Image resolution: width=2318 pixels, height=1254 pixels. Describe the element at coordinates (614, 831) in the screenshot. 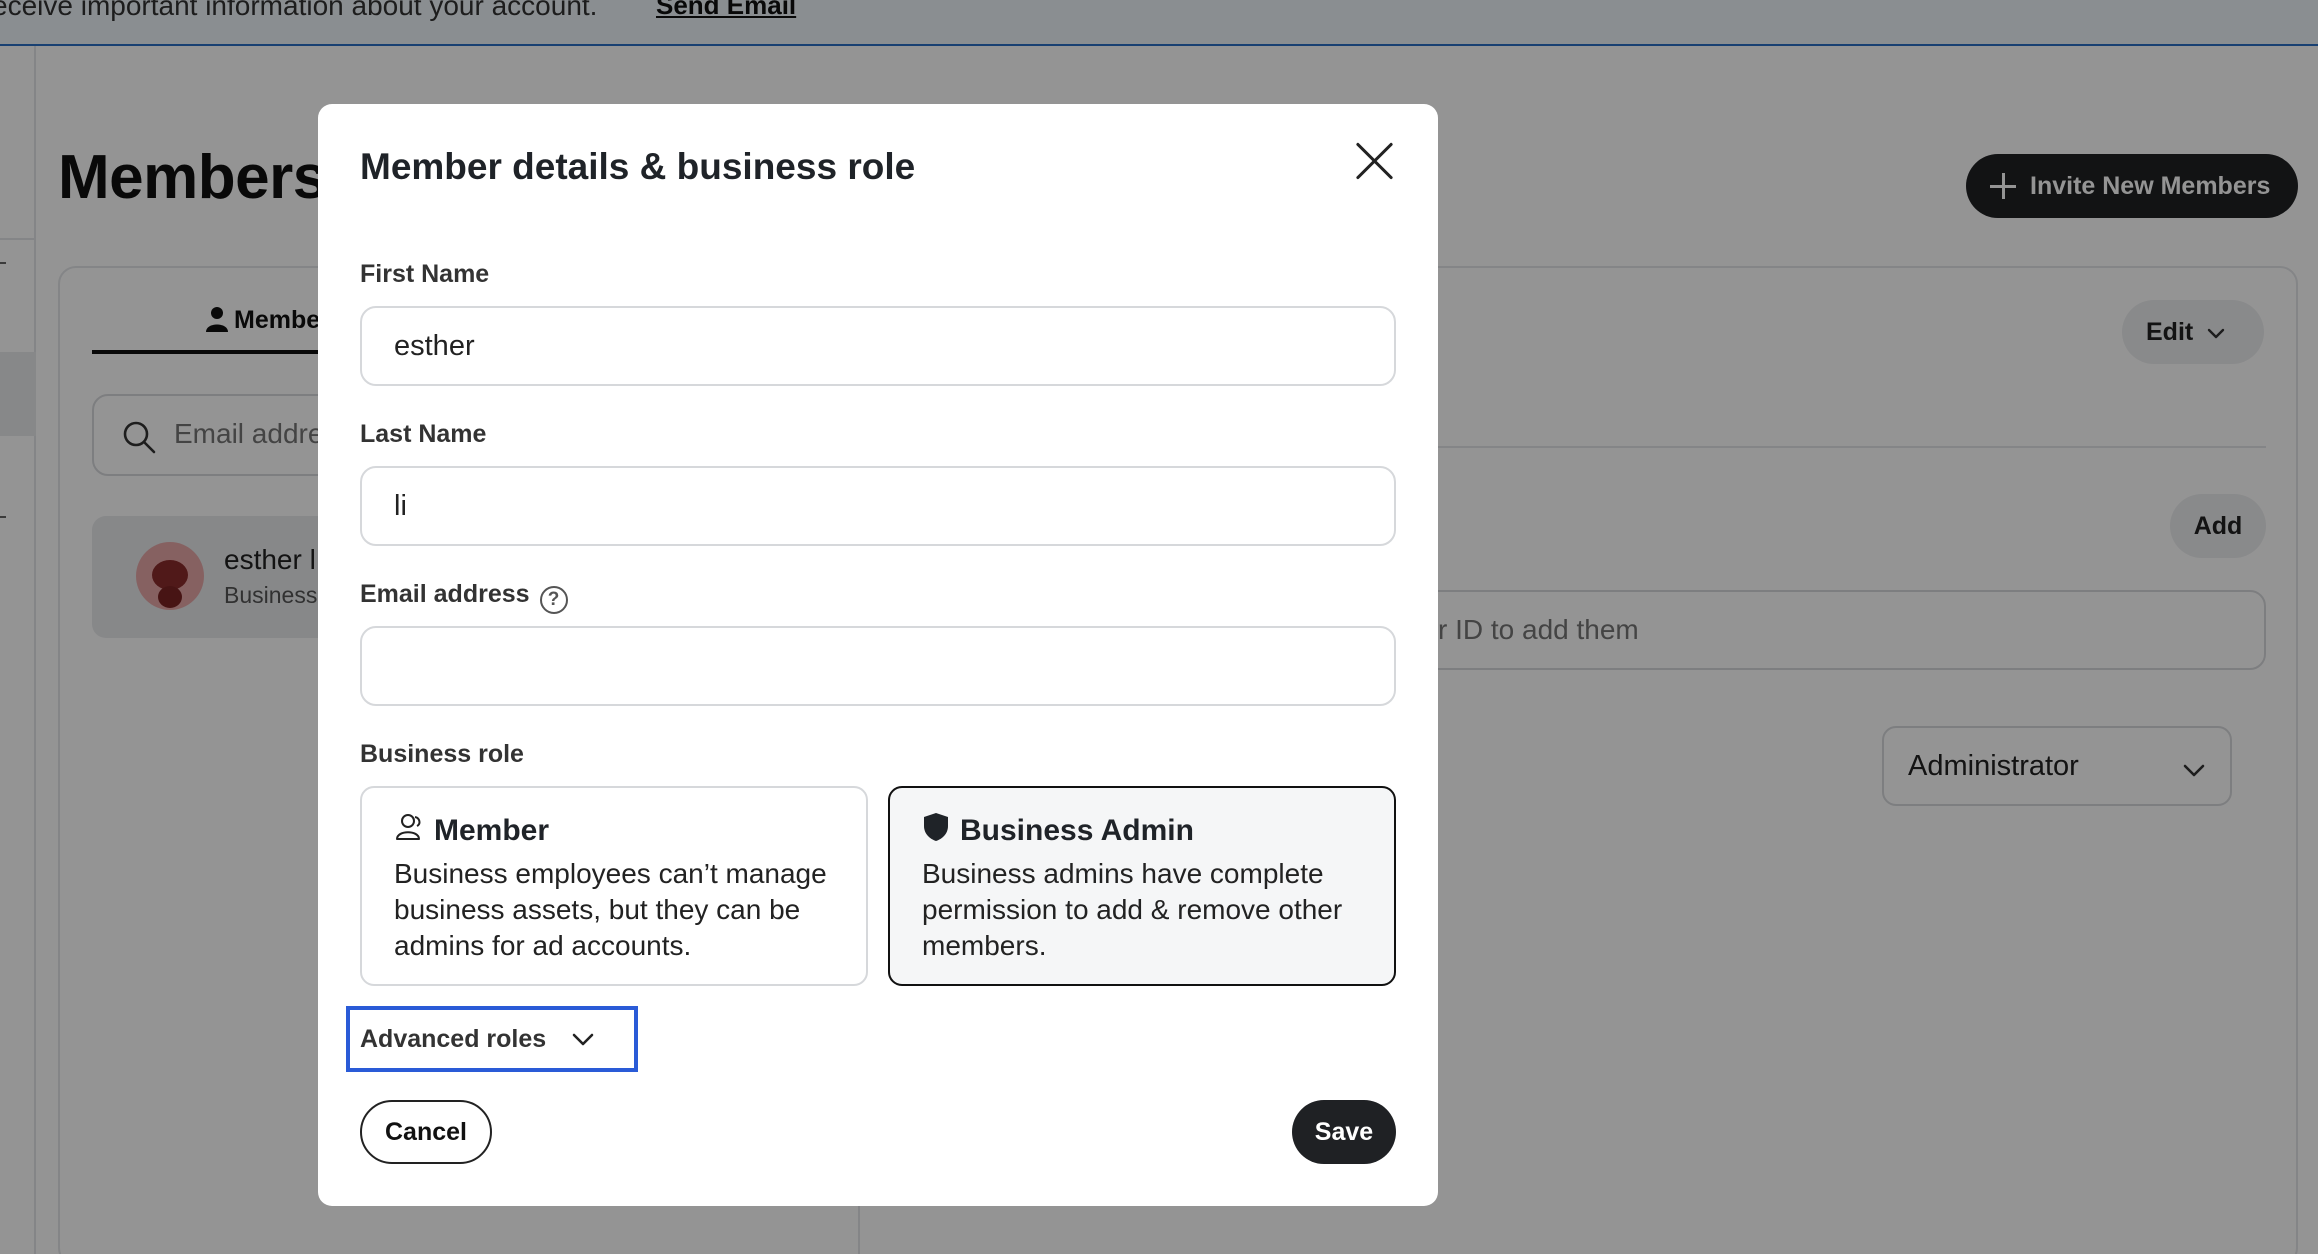

I see `role-option-member-header: Member` at that location.